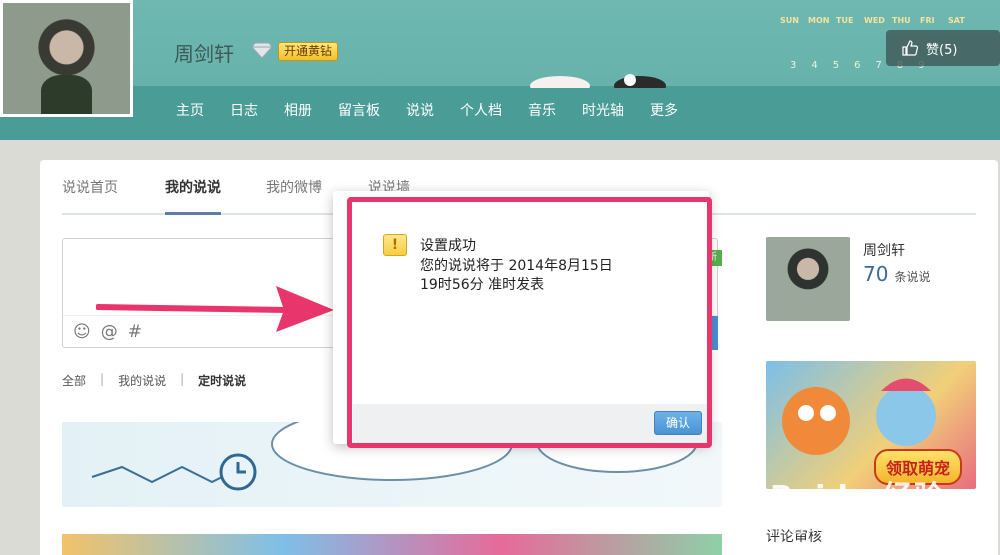  Describe the element at coordinates (857, 65) in the screenshot. I see `calendar-date-3: 6` at that location.